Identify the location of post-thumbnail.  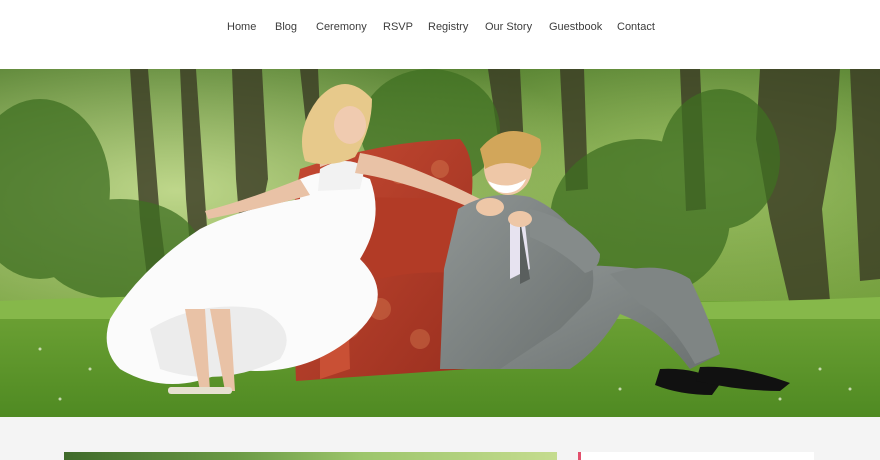
(310, 456).